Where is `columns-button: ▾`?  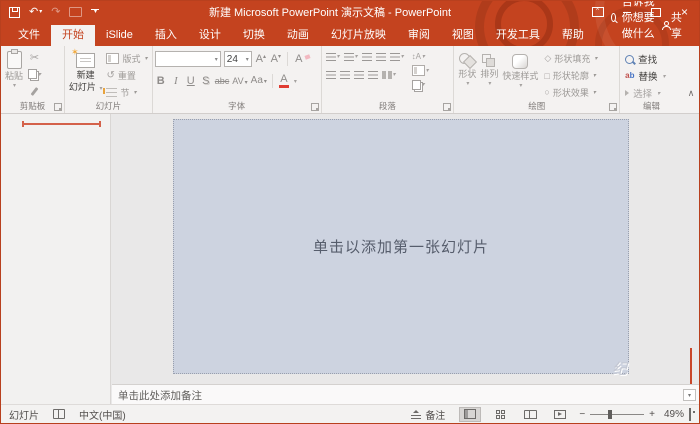
columns-button: ▾ is located at coordinates (389, 74).